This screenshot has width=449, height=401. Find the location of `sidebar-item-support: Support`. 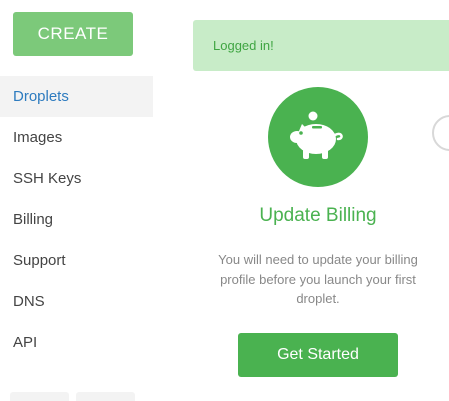

sidebar-item-support: Support is located at coordinates (76, 260).